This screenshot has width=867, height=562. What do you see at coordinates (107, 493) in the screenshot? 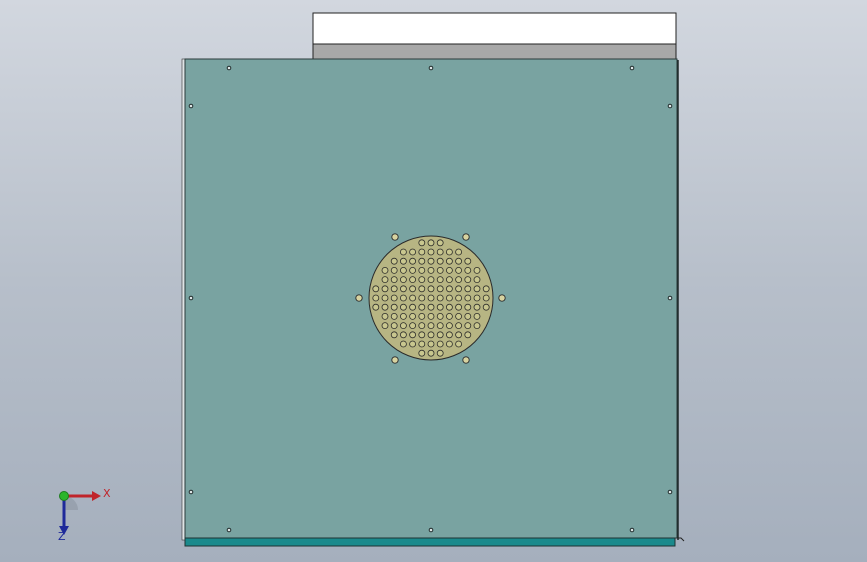
I see `x-axis-label: X` at bounding box center [107, 493].